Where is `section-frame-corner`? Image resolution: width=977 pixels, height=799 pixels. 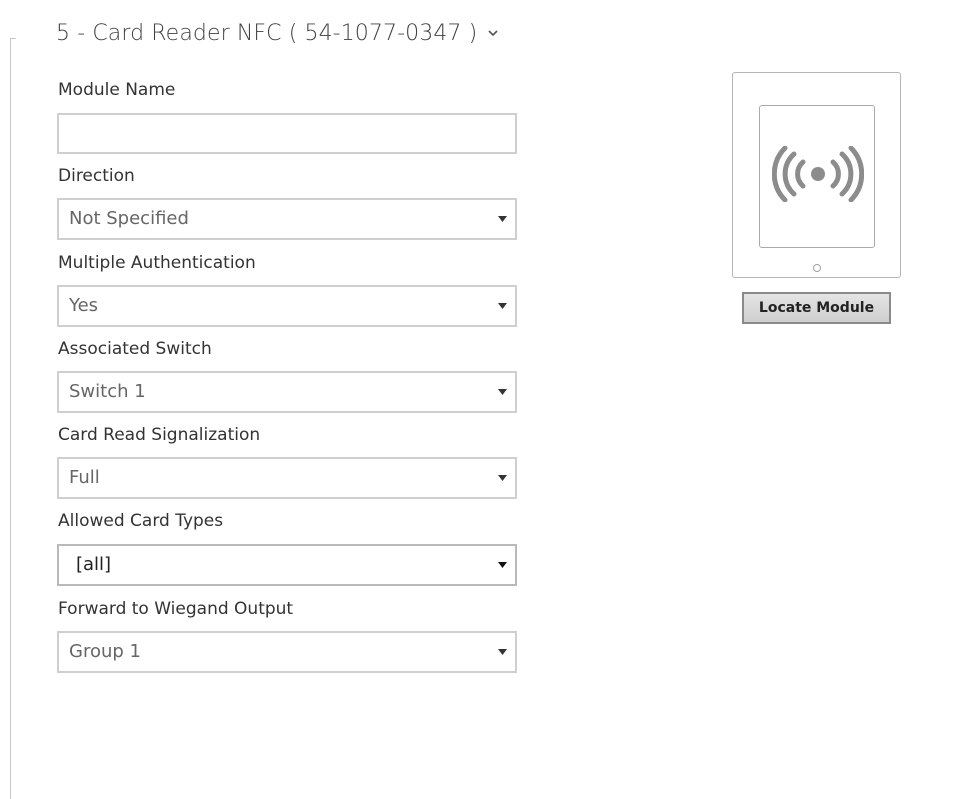 section-frame-corner is located at coordinates (13, 38).